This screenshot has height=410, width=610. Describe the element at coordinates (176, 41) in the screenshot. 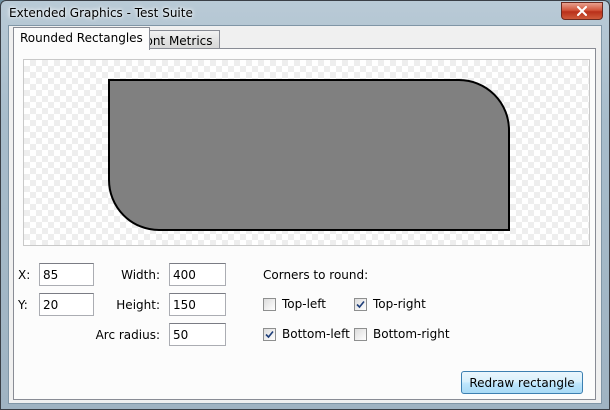

I see `tab-label: Font Metrics` at that location.